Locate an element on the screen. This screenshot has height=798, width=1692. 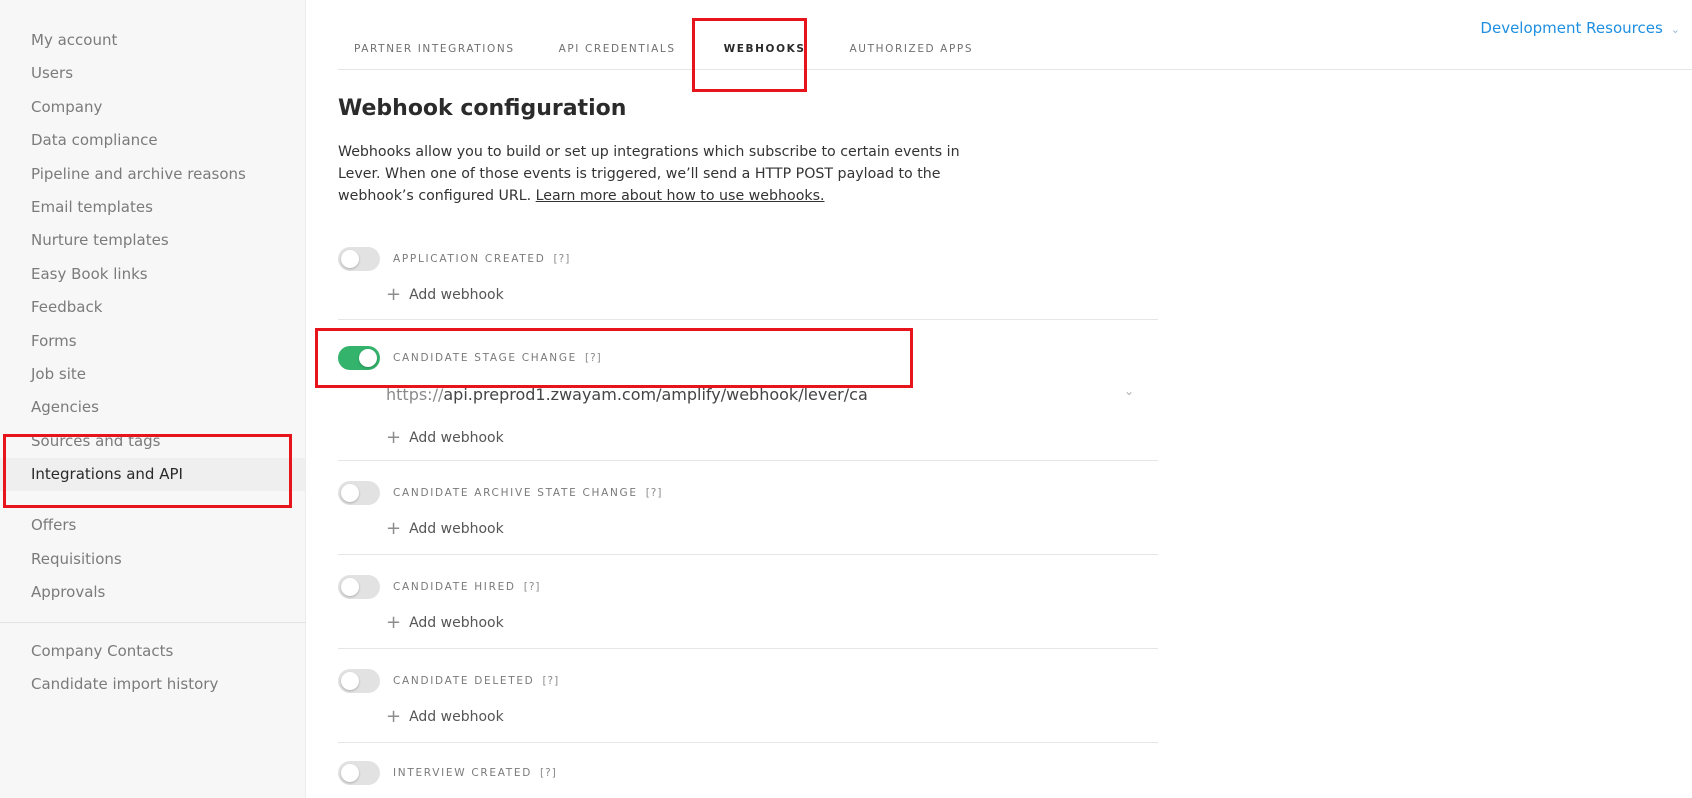
event-candidate-deleted: CANDIDATE DELETED [?] + Add webhook is located at coordinates (748, 696).